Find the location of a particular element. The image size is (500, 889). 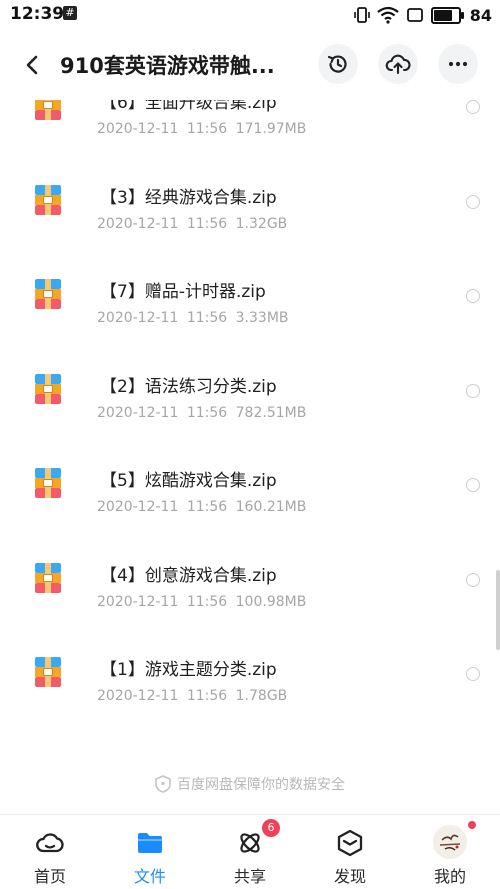

status-bar: 12:39 # 84 is located at coordinates (250, 15).